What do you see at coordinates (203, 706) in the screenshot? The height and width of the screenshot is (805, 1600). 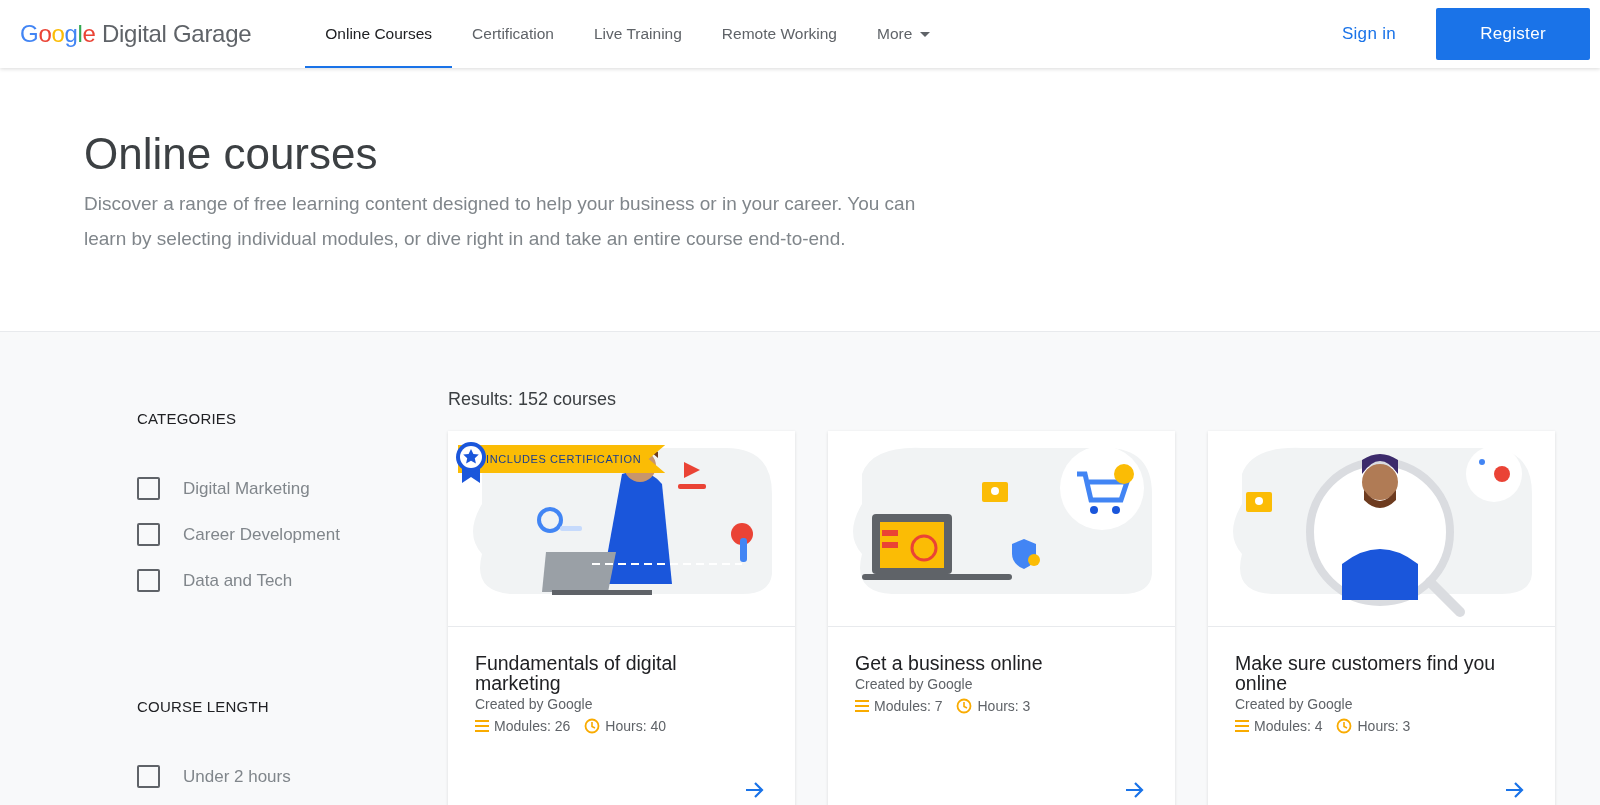 I see `filter-heading: COURSE LENGTH` at bounding box center [203, 706].